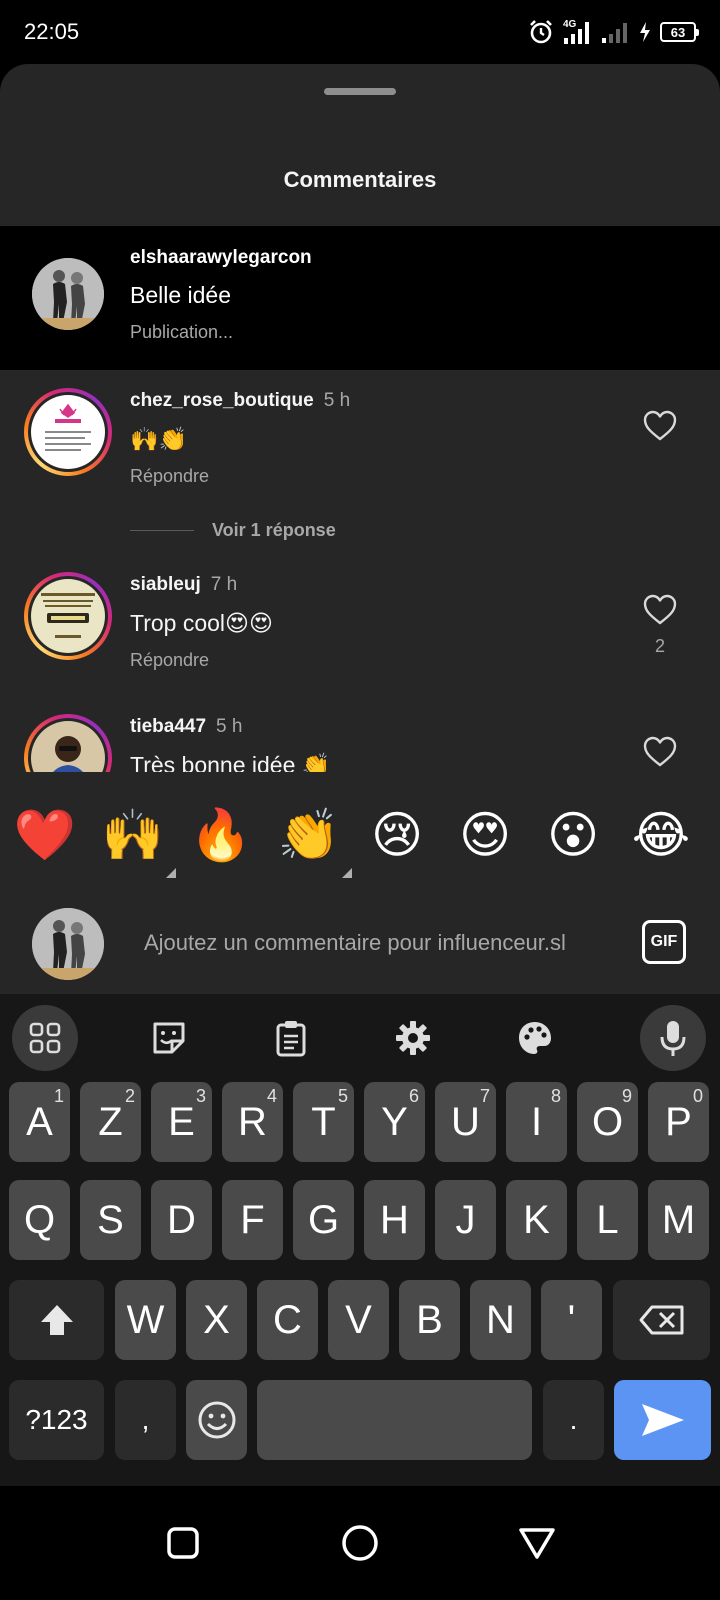 This screenshot has width=720, height=1600. Describe the element at coordinates (626, 1096) in the screenshot. I see `key-hint: 9` at that location.